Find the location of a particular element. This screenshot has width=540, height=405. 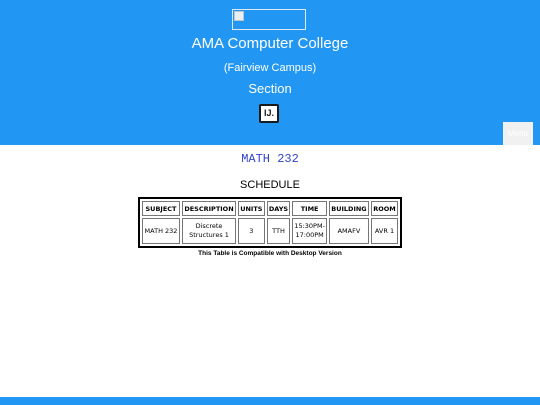

section-label: Section is located at coordinates (270, 88).